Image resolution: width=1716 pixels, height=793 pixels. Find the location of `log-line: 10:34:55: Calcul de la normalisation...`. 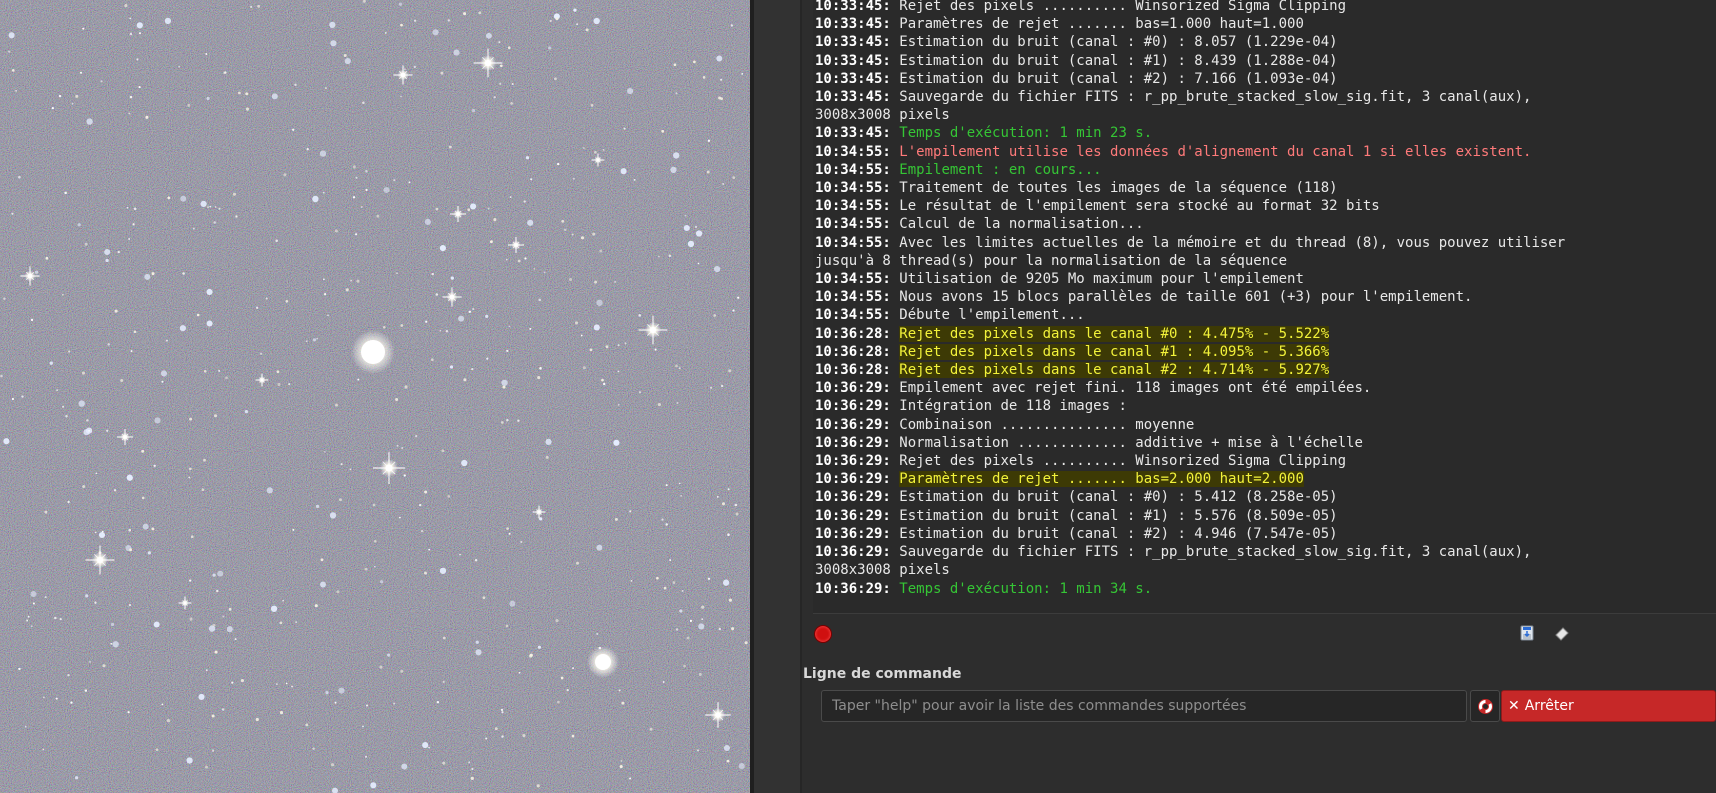

log-line: 10:34:55: Calcul de la normalisation... is located at coordinates (1265, 224).